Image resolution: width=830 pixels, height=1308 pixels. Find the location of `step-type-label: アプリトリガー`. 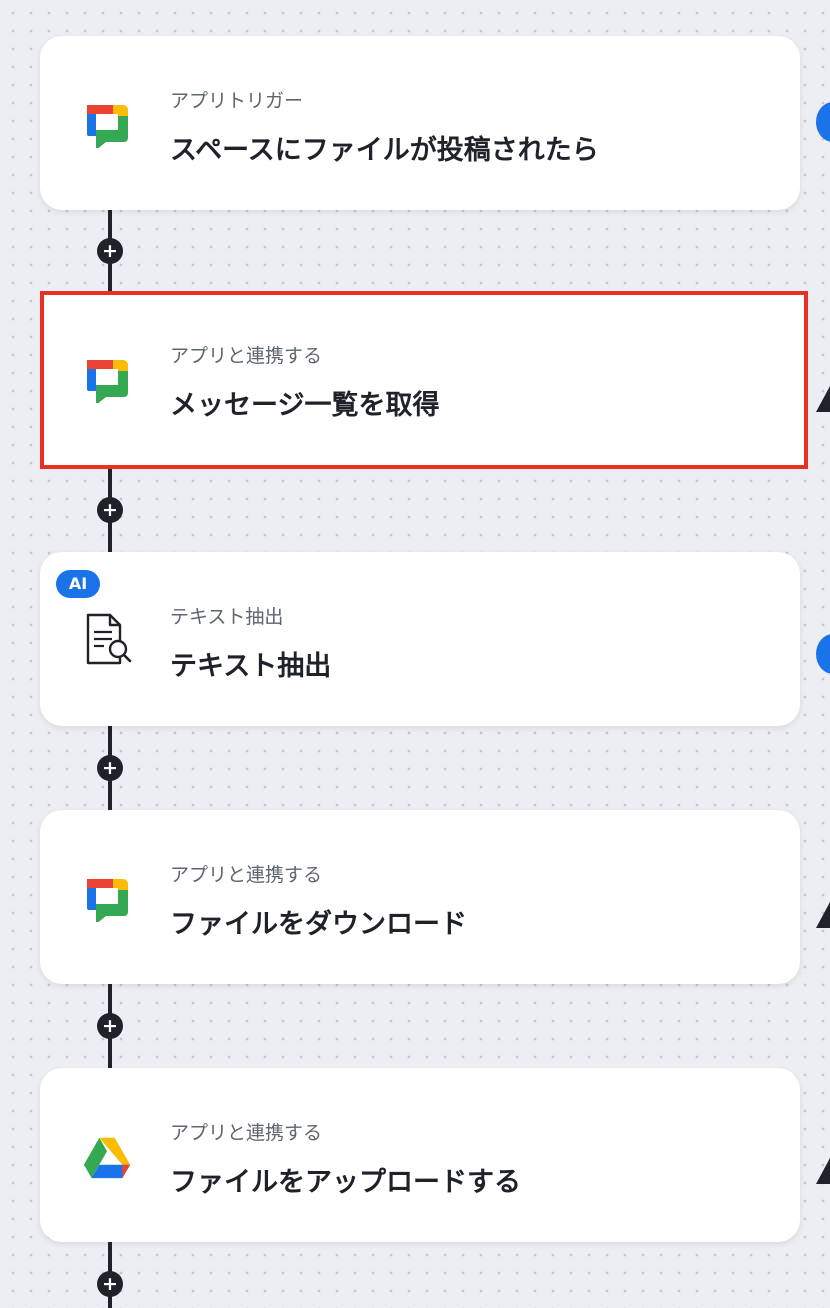

step-type-label: アプリトリガー is located at coordinates (237, 101).